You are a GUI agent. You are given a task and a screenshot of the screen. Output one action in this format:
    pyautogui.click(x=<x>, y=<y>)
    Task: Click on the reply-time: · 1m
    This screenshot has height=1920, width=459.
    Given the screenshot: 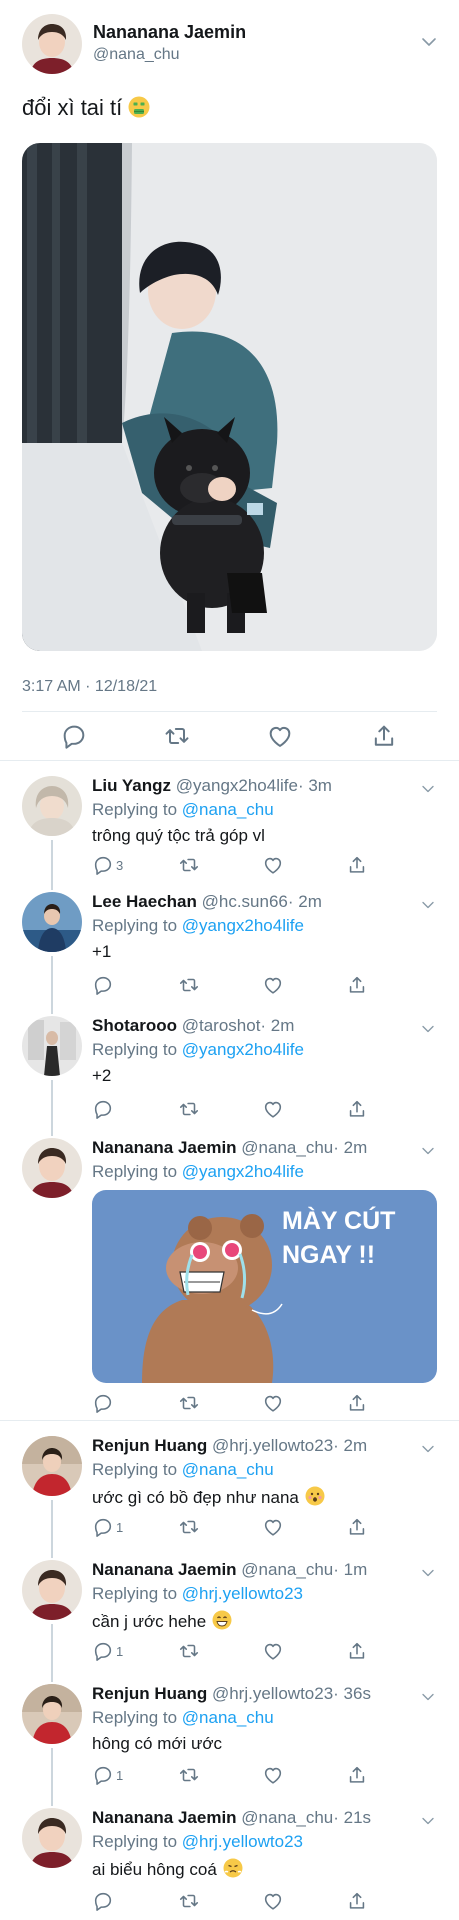 What is the action you would take?
    pyautogui.click(x=350, y=1569)
    